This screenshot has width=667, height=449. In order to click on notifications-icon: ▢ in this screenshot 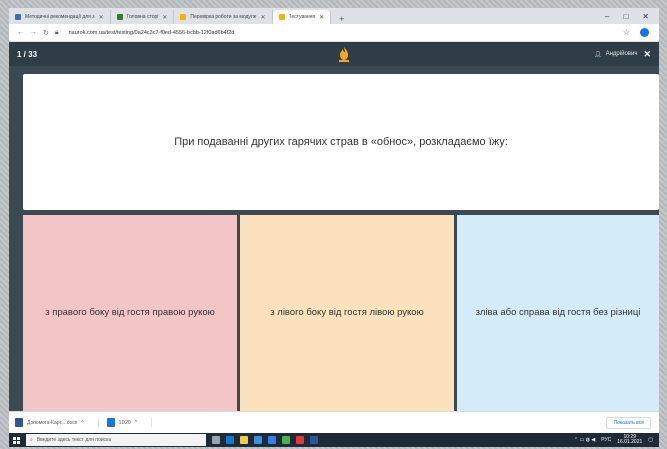, I will do `click(650, 440)`.